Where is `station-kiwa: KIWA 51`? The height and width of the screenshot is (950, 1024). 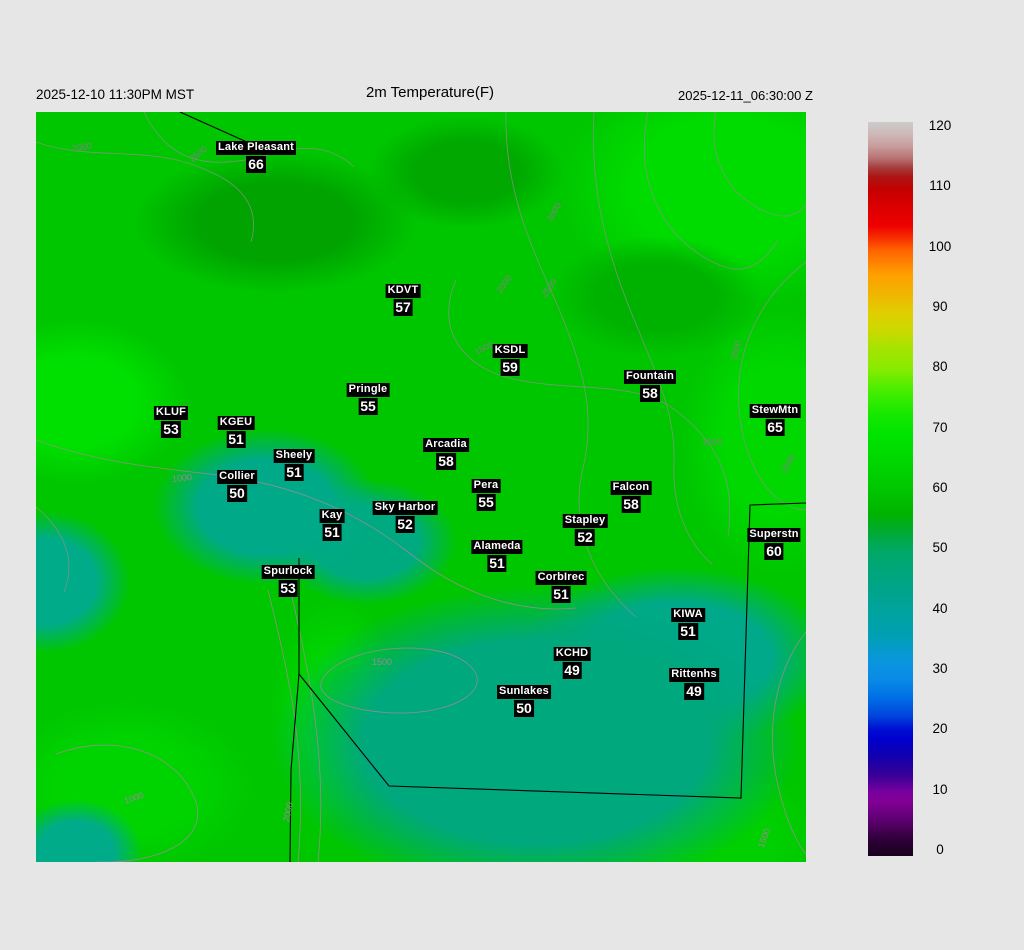 station-kiwa: KIWA 51 is located at coordinates (688, 622).